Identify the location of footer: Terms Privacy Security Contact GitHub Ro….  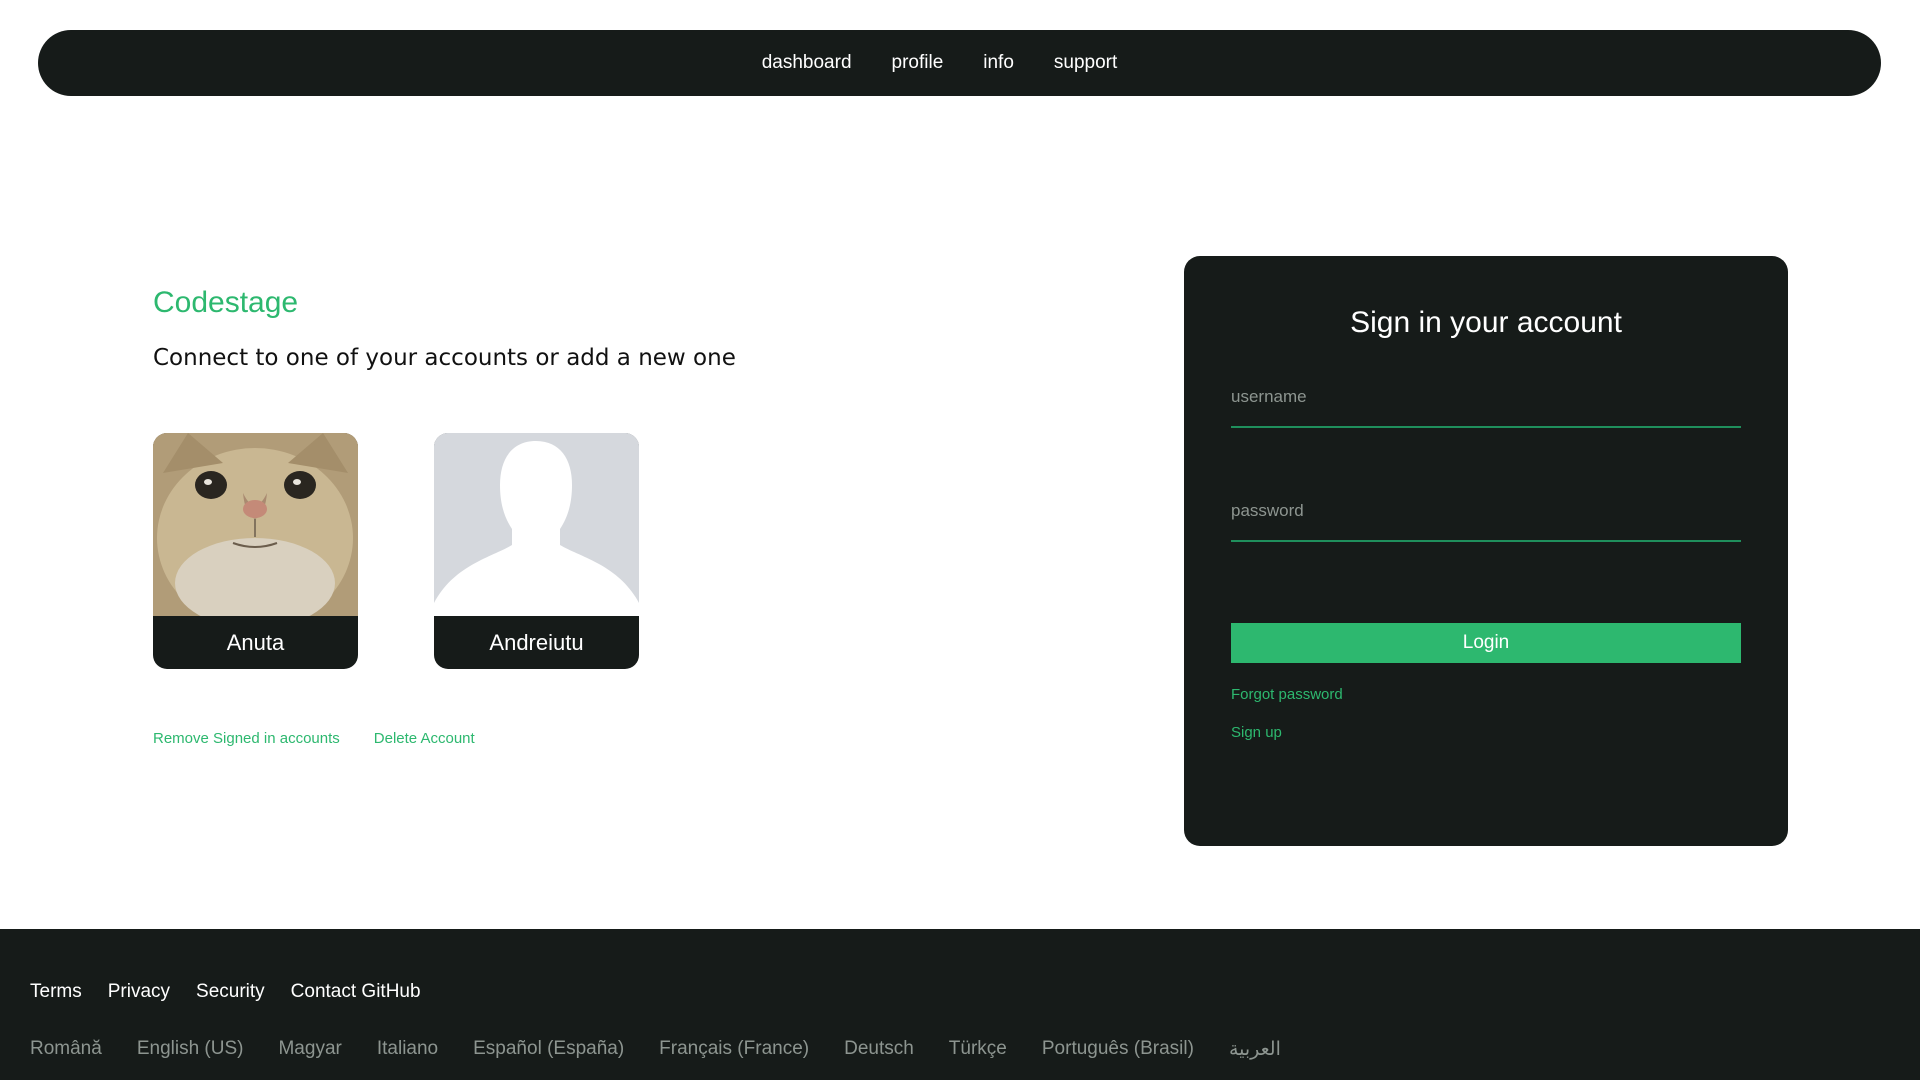
(960, 1004).